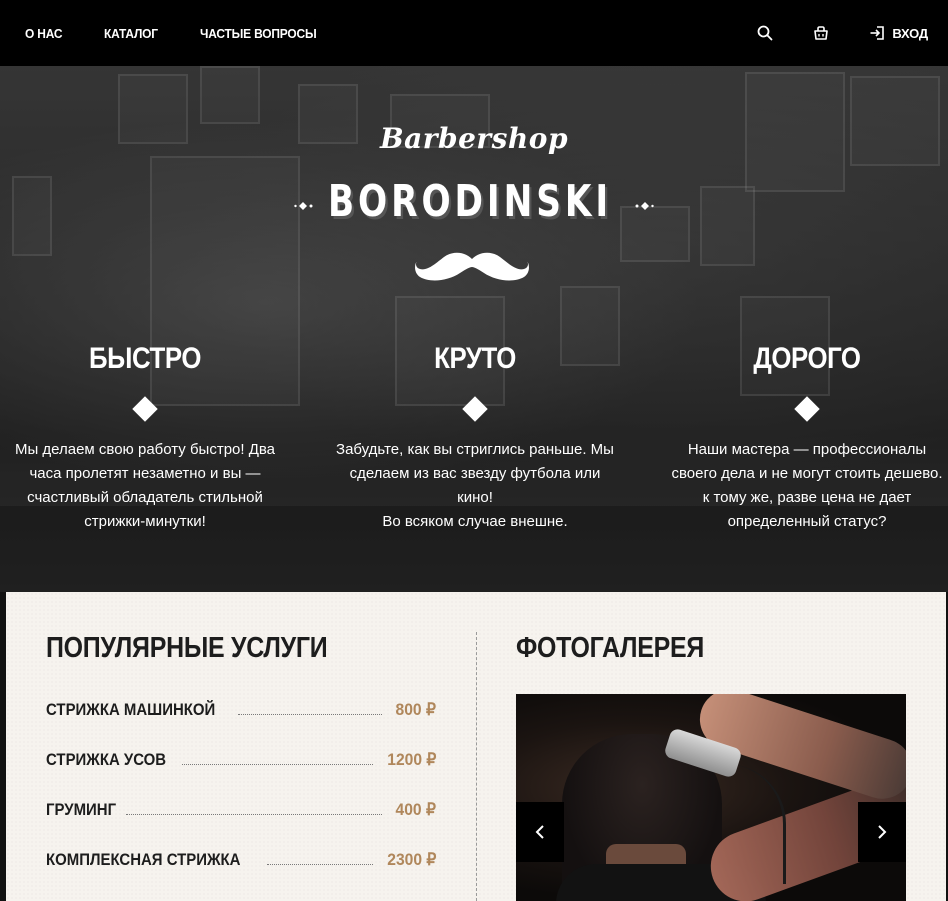 Image resolution: width=948 pixels, height=901 pixels. What do you see at coordinates (258, 33) in the screenshot?
I see `nav-link-faq: ЧАСТЫЕ ВОПРОСЫ` at bounding box center [258, 33].